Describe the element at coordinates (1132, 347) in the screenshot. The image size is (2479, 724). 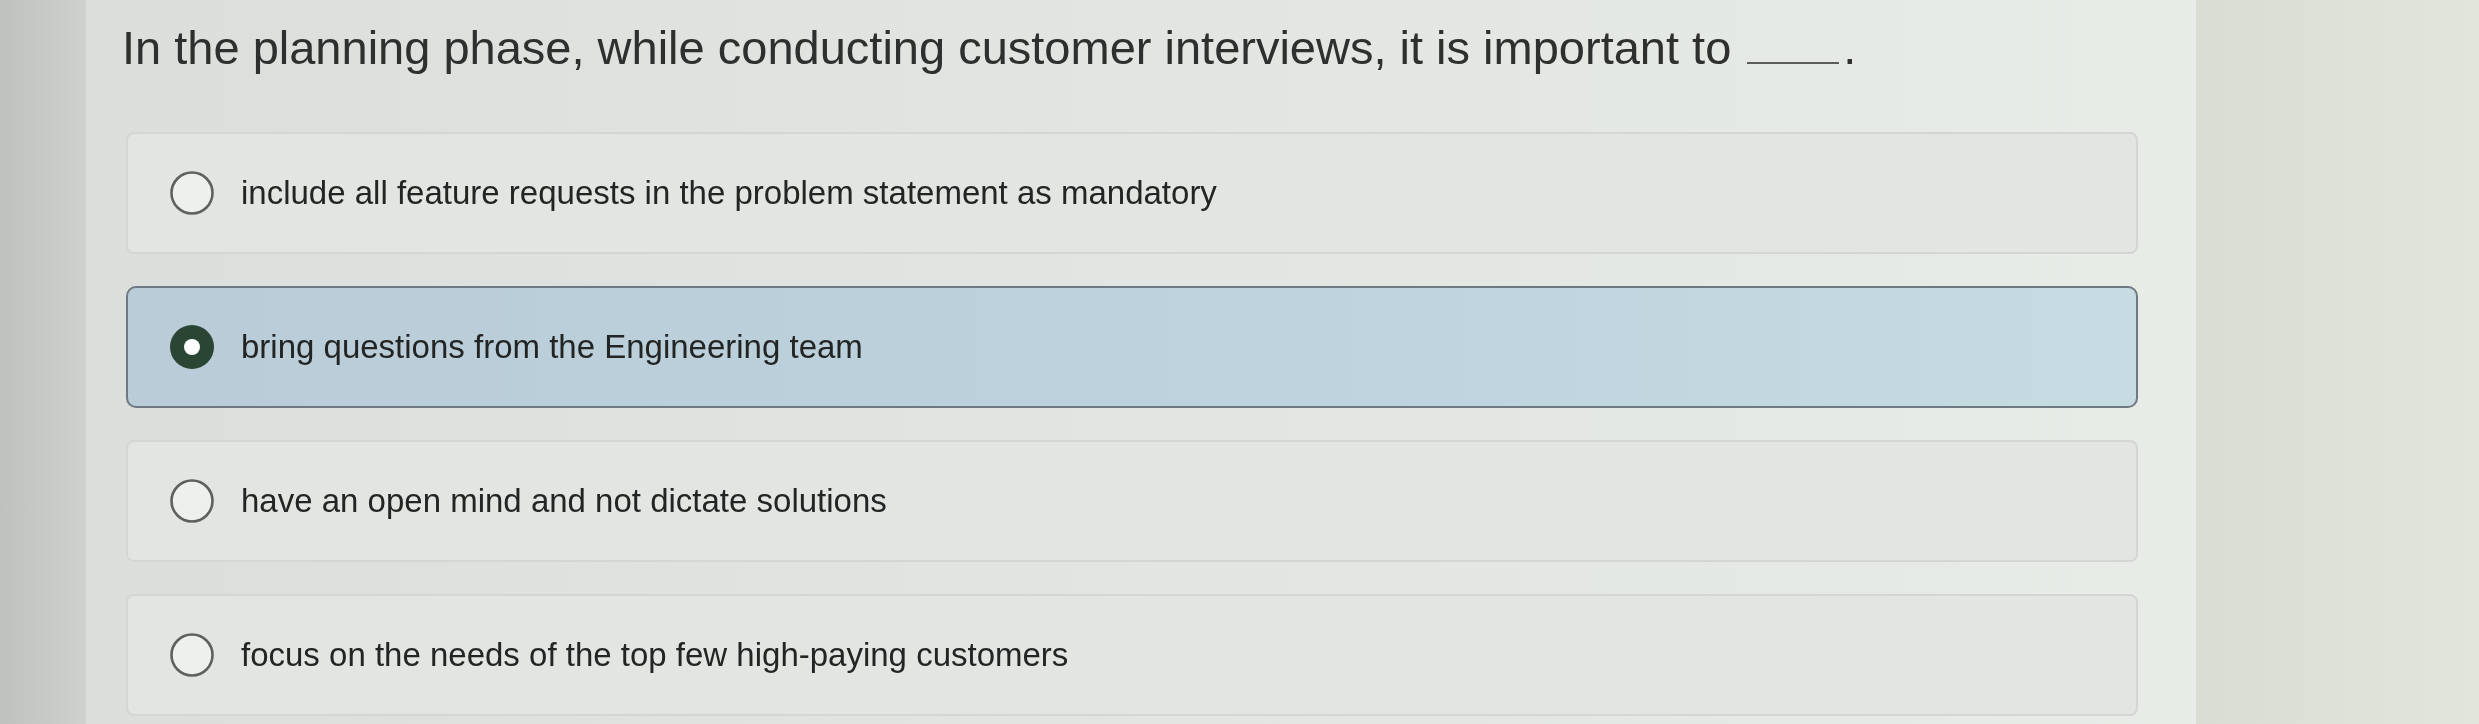
I see `answer-option: bring questions from the Engineering team` at that location.